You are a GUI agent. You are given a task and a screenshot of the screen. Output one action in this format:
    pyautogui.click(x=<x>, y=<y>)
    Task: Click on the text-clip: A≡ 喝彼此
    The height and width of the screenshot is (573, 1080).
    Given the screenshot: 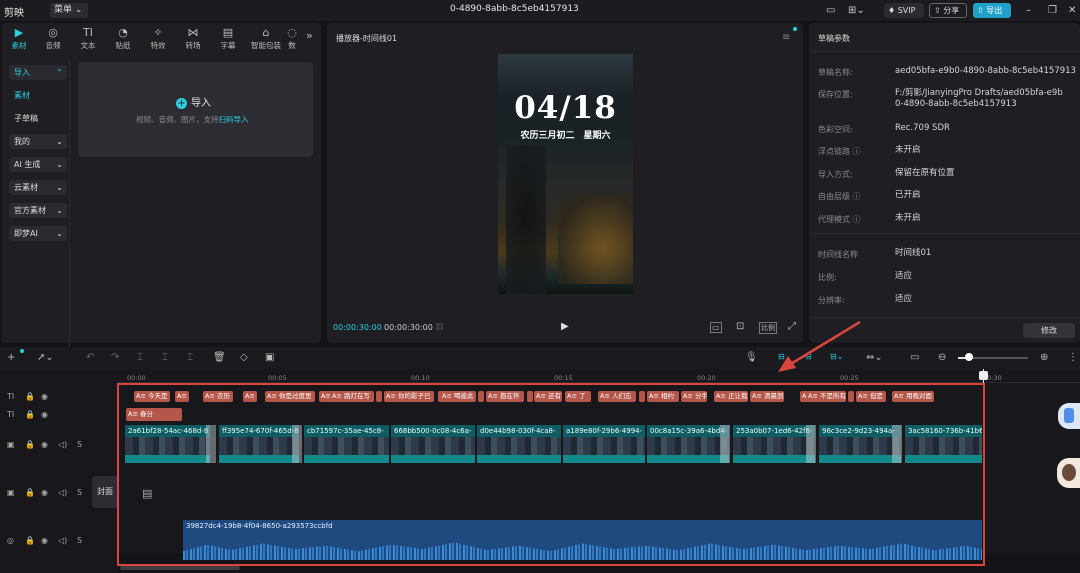 What is the action you would take?
    pyautogui.click(x=458, y=396)
    